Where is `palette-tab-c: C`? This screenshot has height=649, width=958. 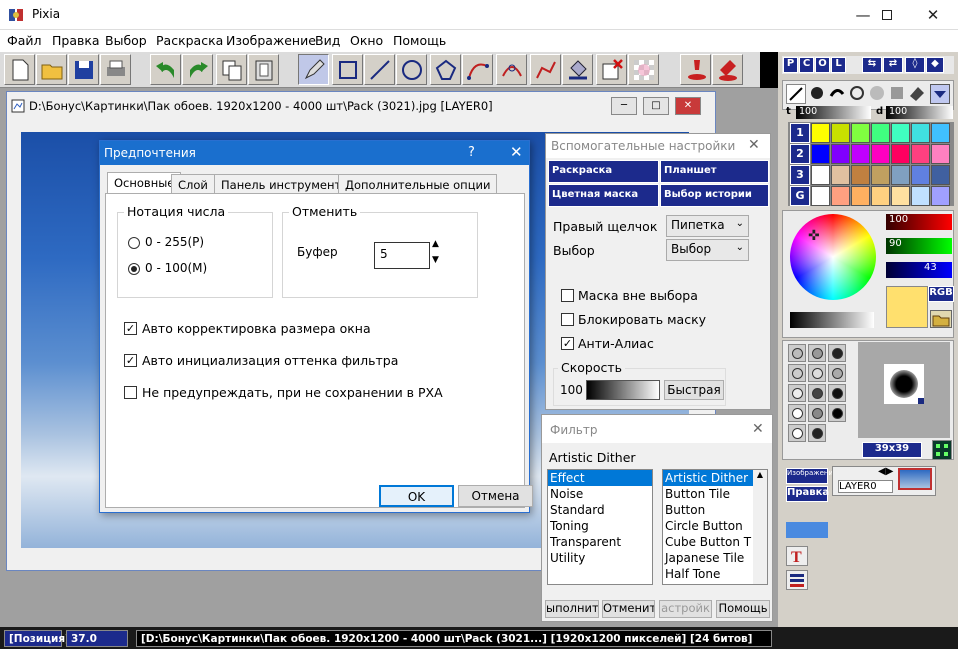 palette-tab-c: C is located at coordinates (806, 65).